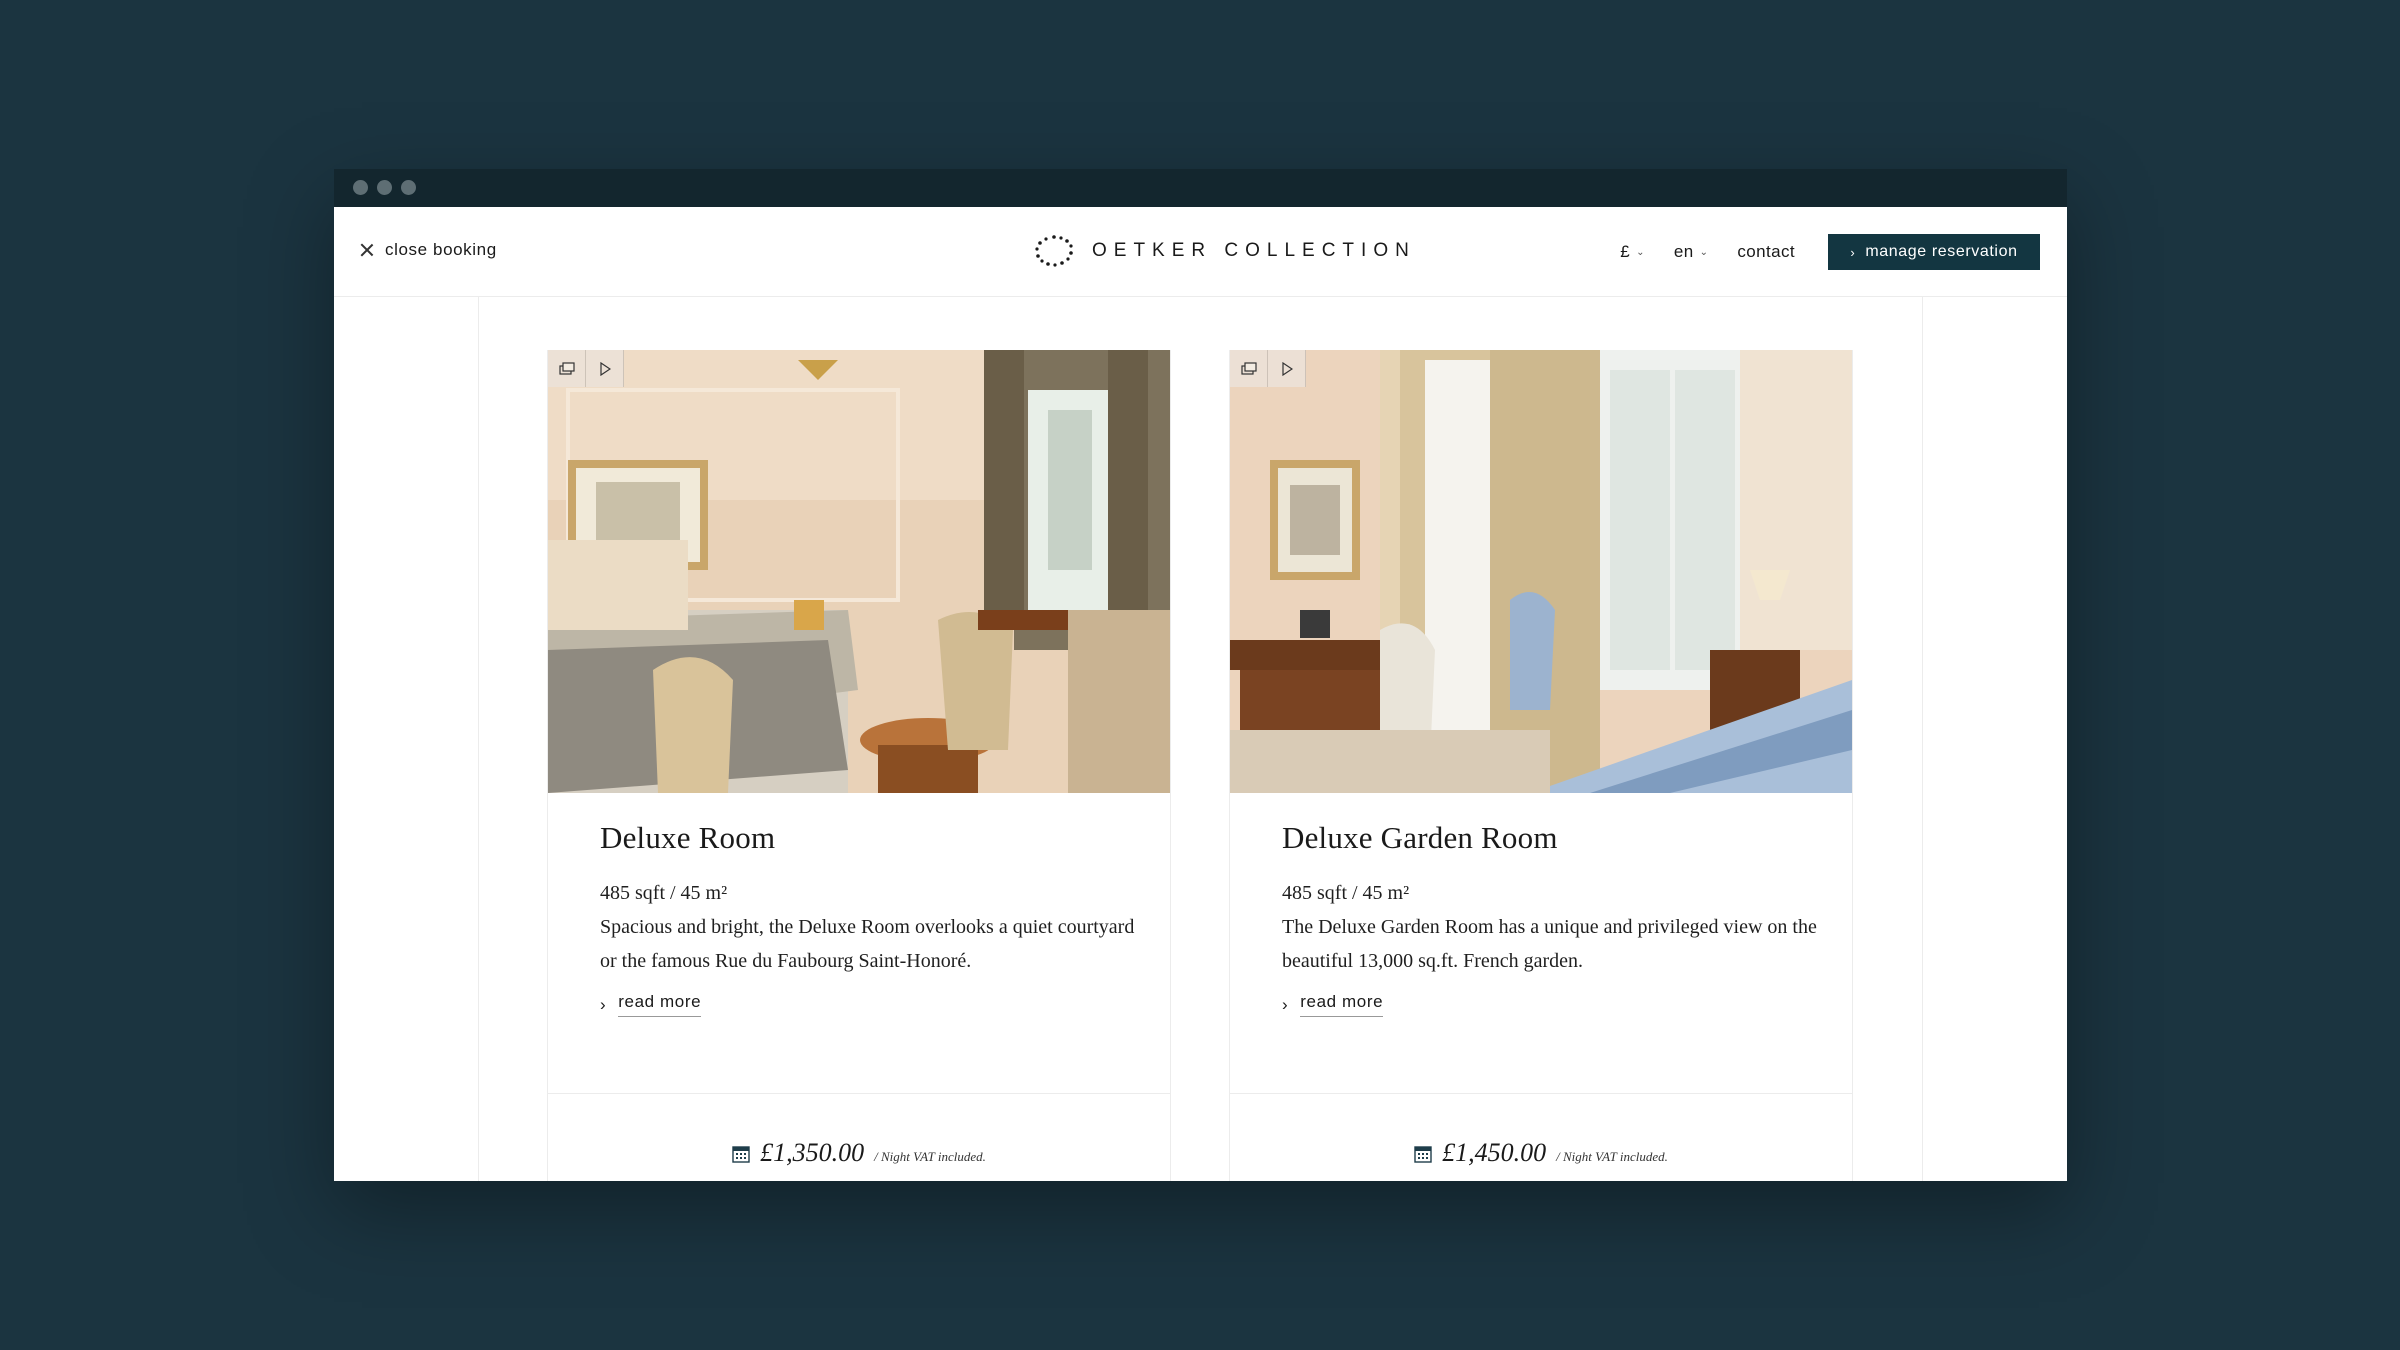  What do you see at coordinates (441, 249) in the screenshot?
I see `close-booking-label: close booking` at bounding box center [441, 249].